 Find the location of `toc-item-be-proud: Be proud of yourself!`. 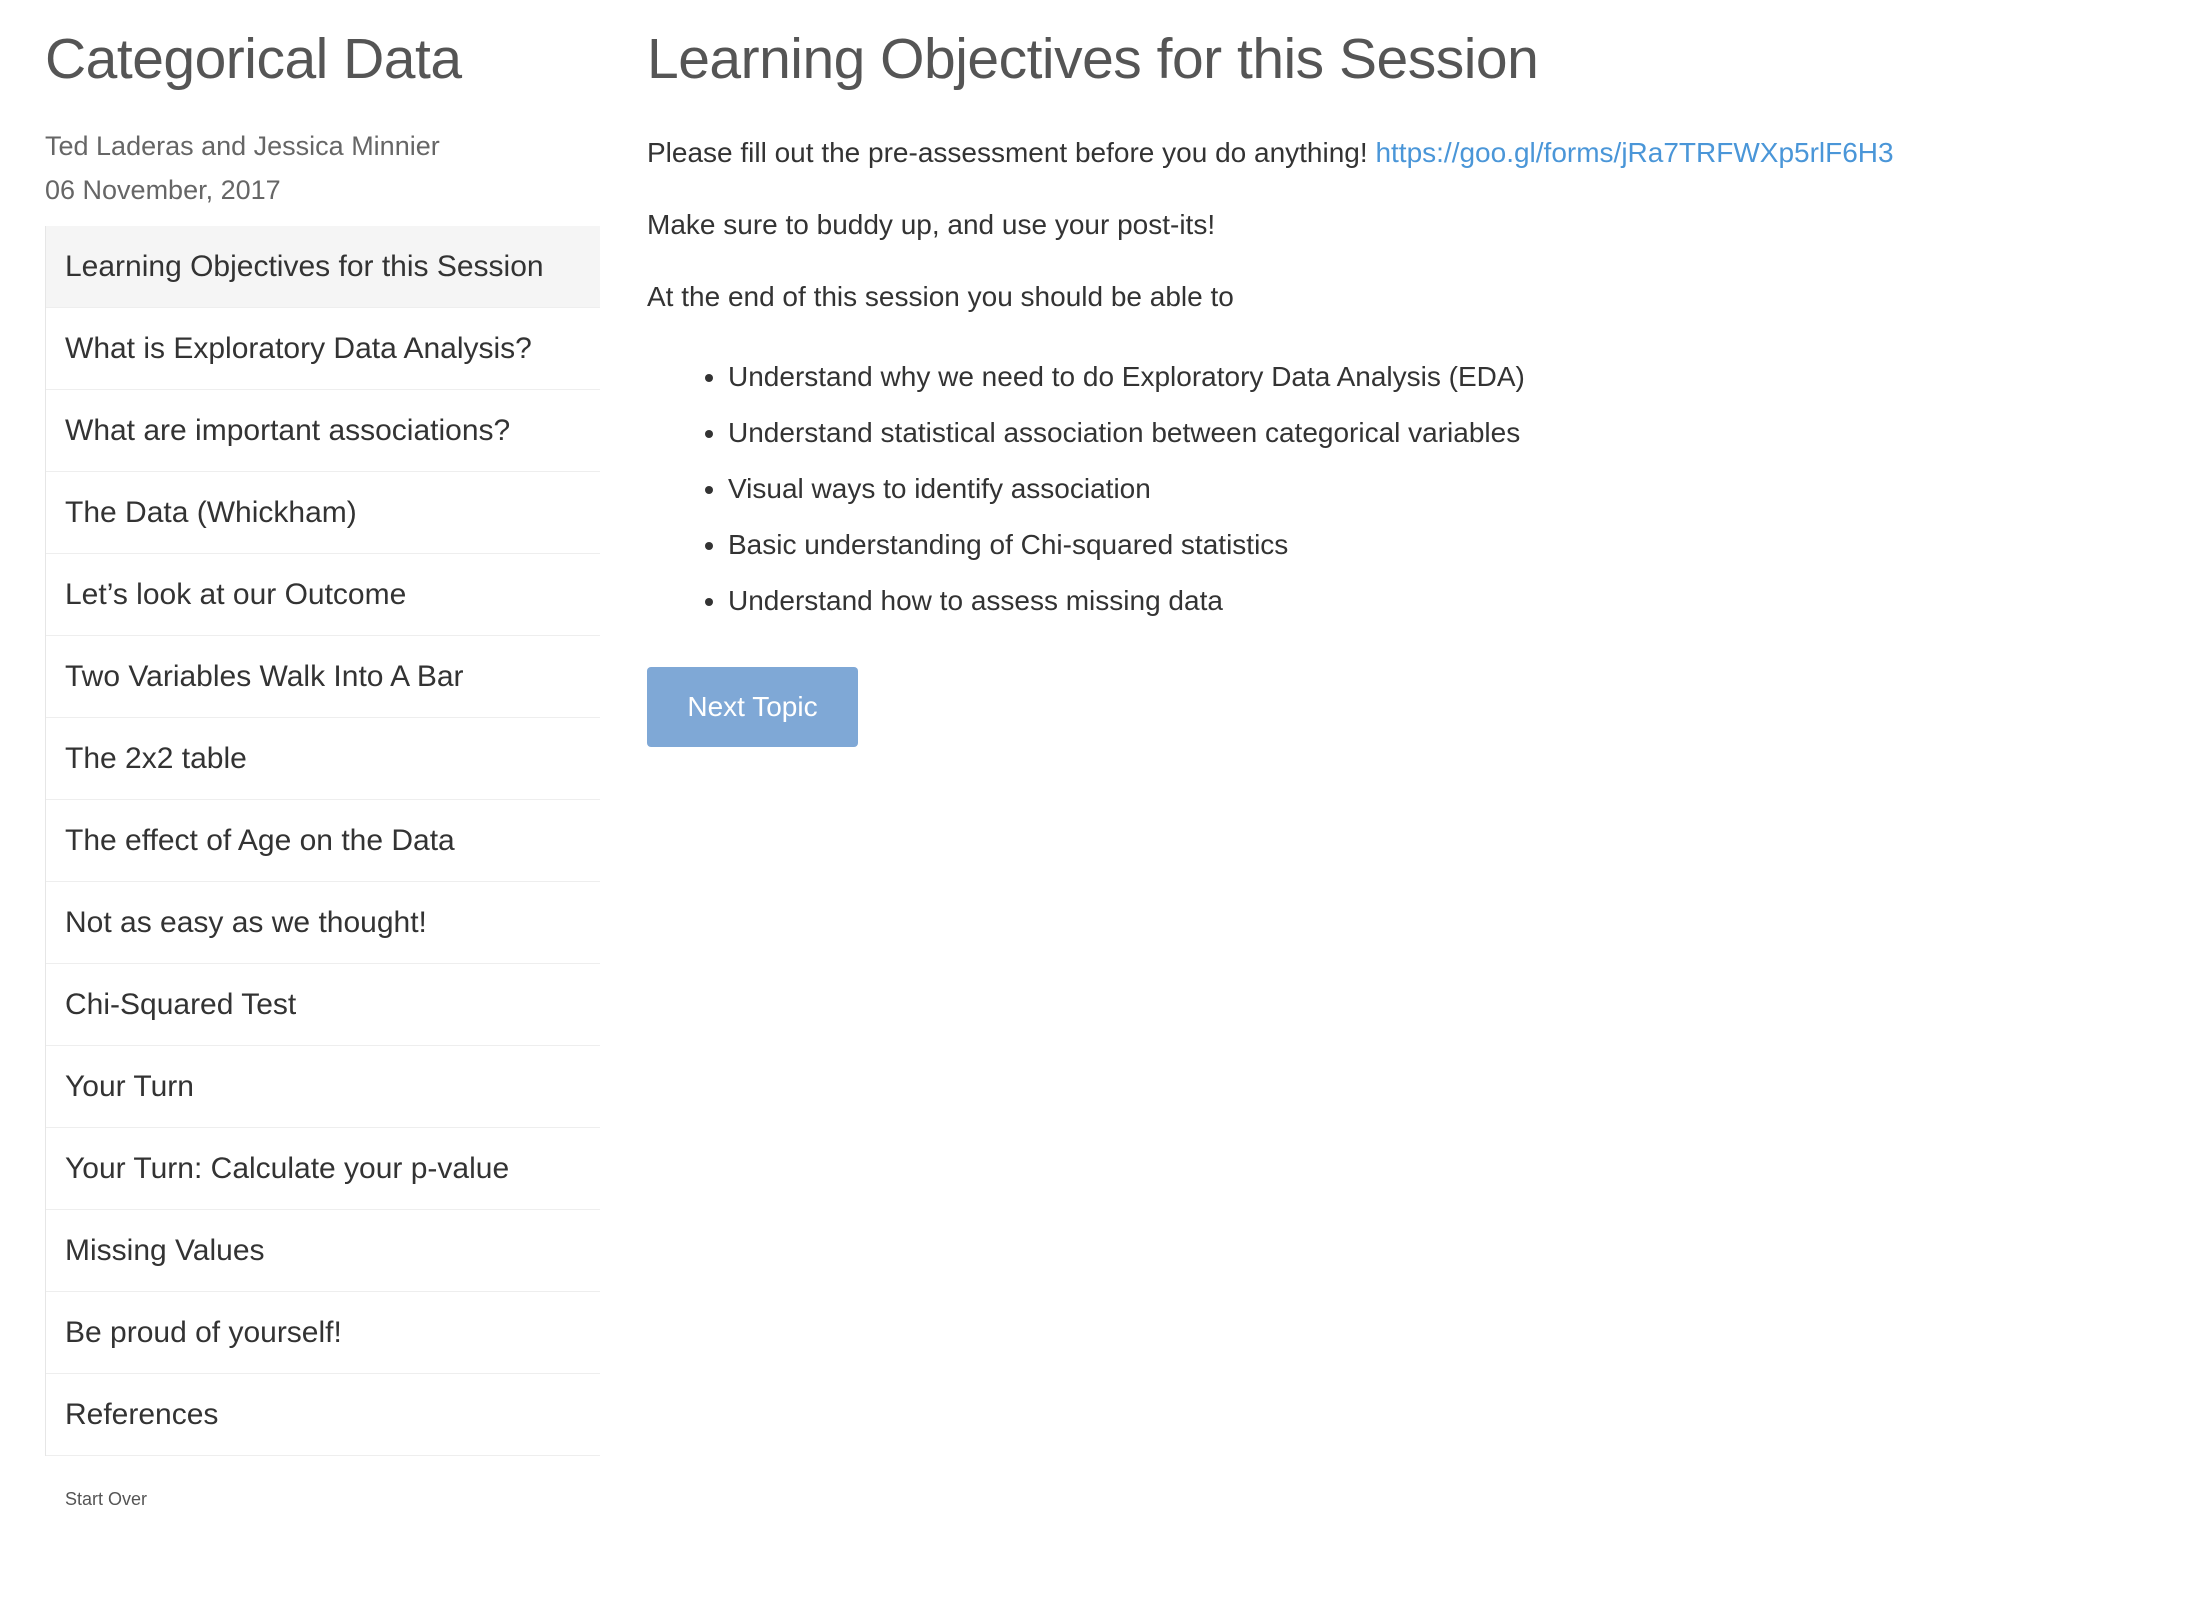

toc-item-be-proud: Be proud of yourself! is located at coordinates (323, 1333).